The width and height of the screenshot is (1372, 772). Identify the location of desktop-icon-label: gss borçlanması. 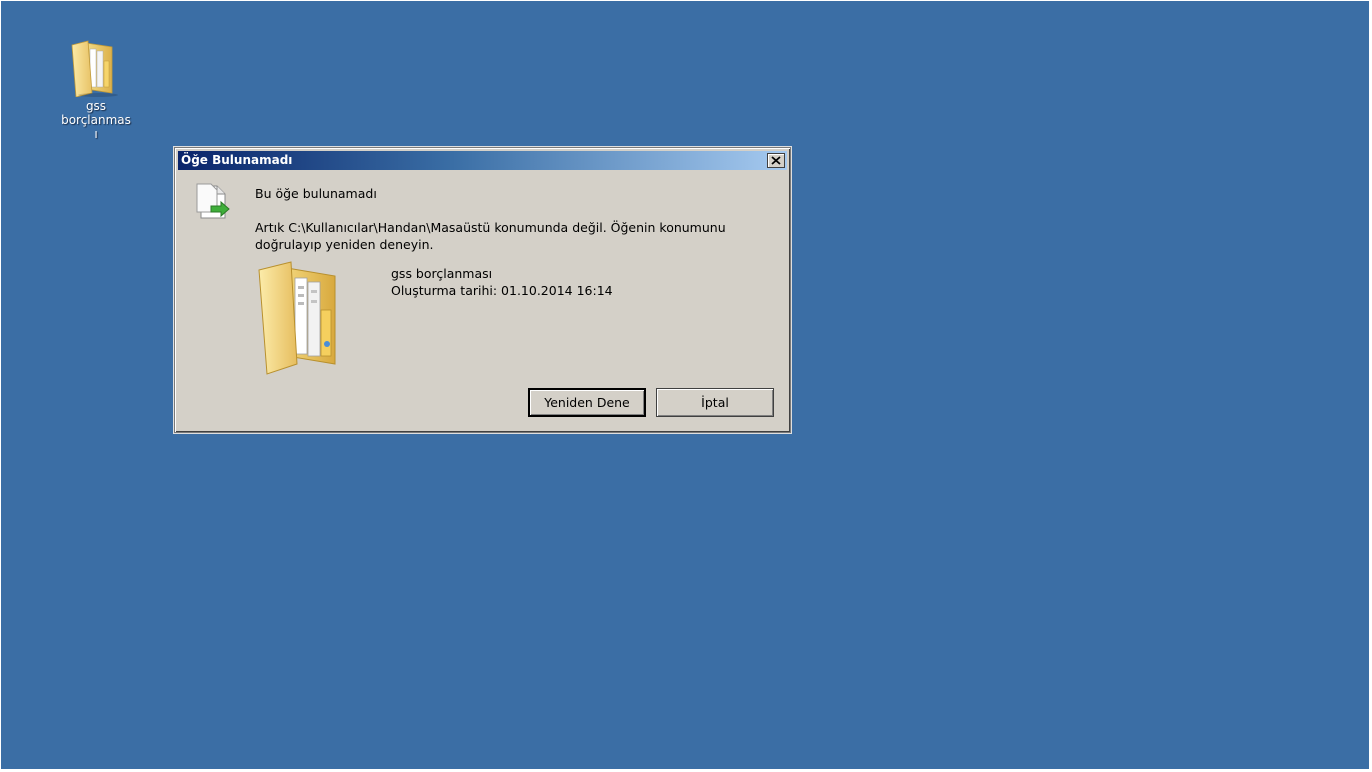
(96, 120).